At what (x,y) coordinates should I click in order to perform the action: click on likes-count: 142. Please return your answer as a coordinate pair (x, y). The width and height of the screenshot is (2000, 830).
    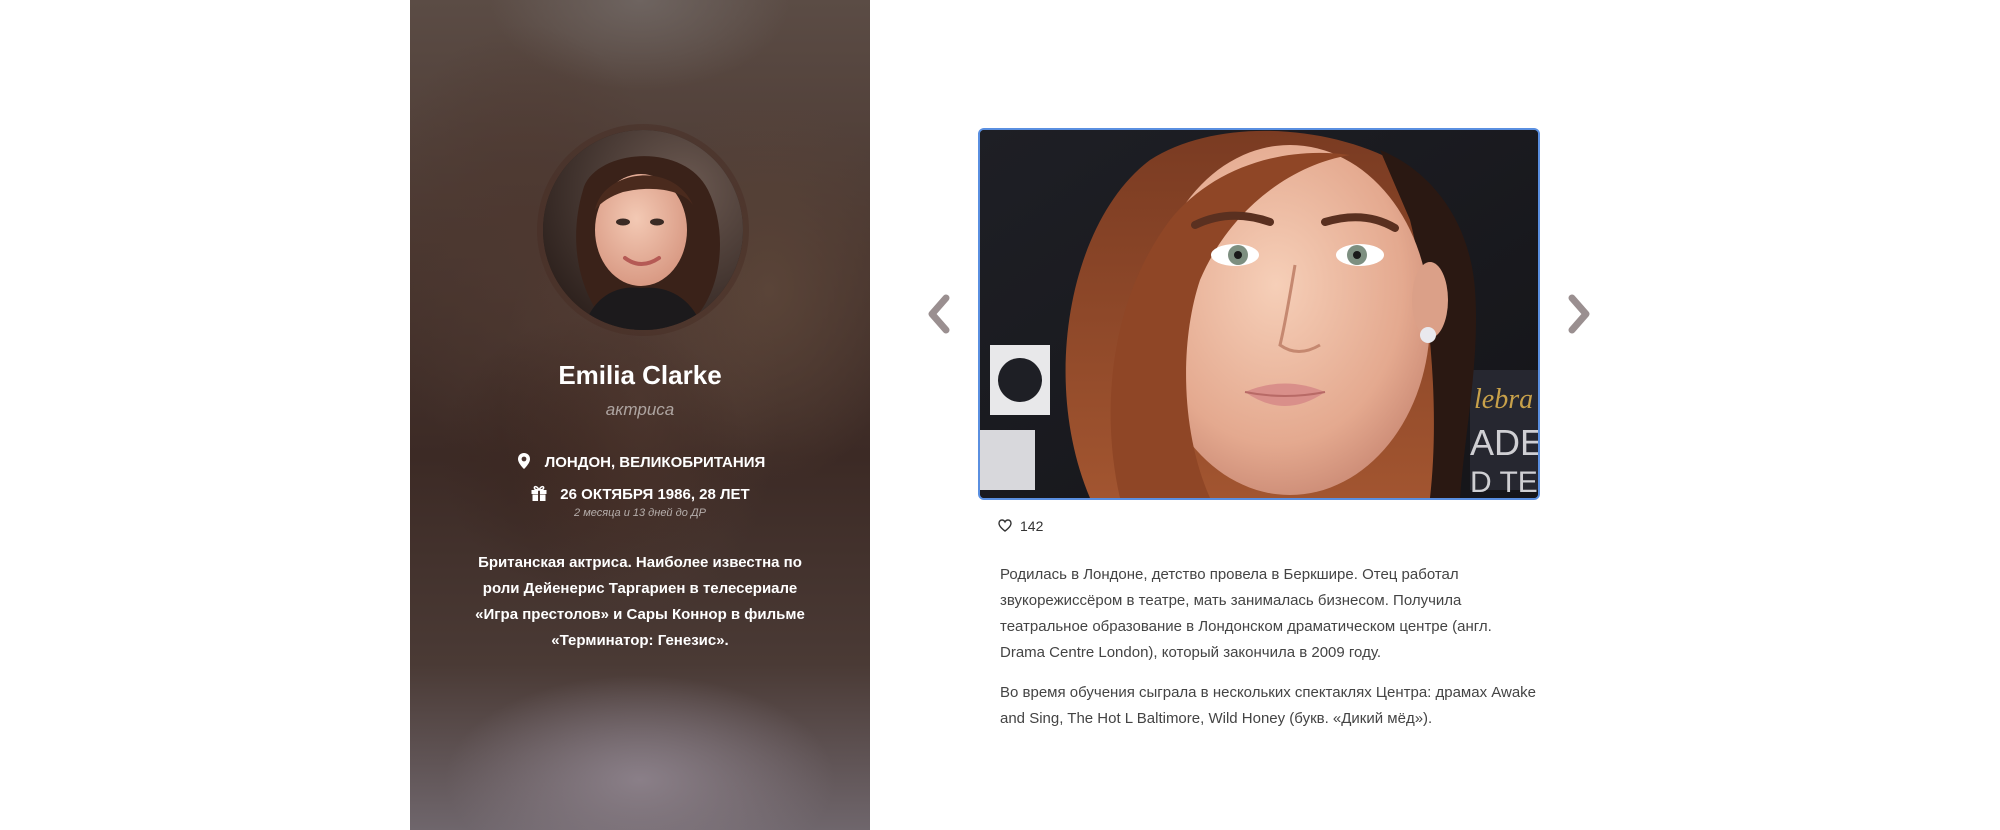
    Looking at the image, I should click on (1032, 526).